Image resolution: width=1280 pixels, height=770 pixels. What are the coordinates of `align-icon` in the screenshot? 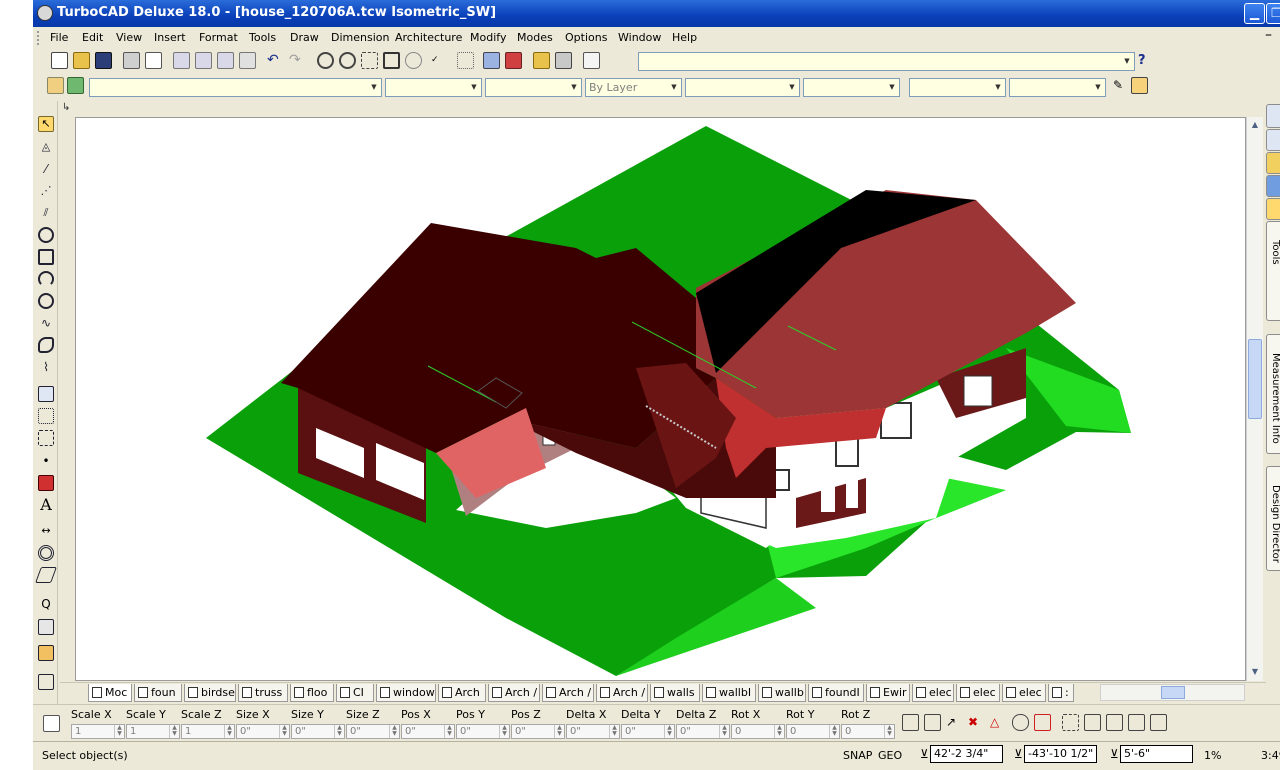 It's located at (1070, 722).